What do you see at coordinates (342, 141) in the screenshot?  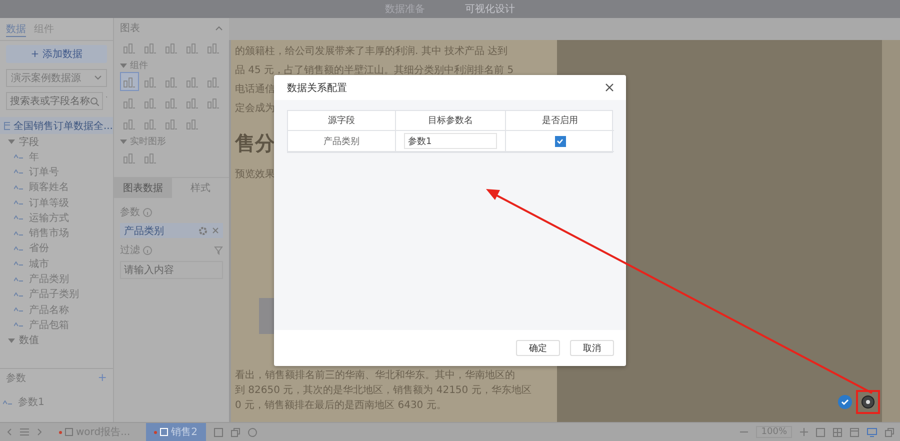 I see `table-cell: 产品类别` at bounding box center [342, 141].